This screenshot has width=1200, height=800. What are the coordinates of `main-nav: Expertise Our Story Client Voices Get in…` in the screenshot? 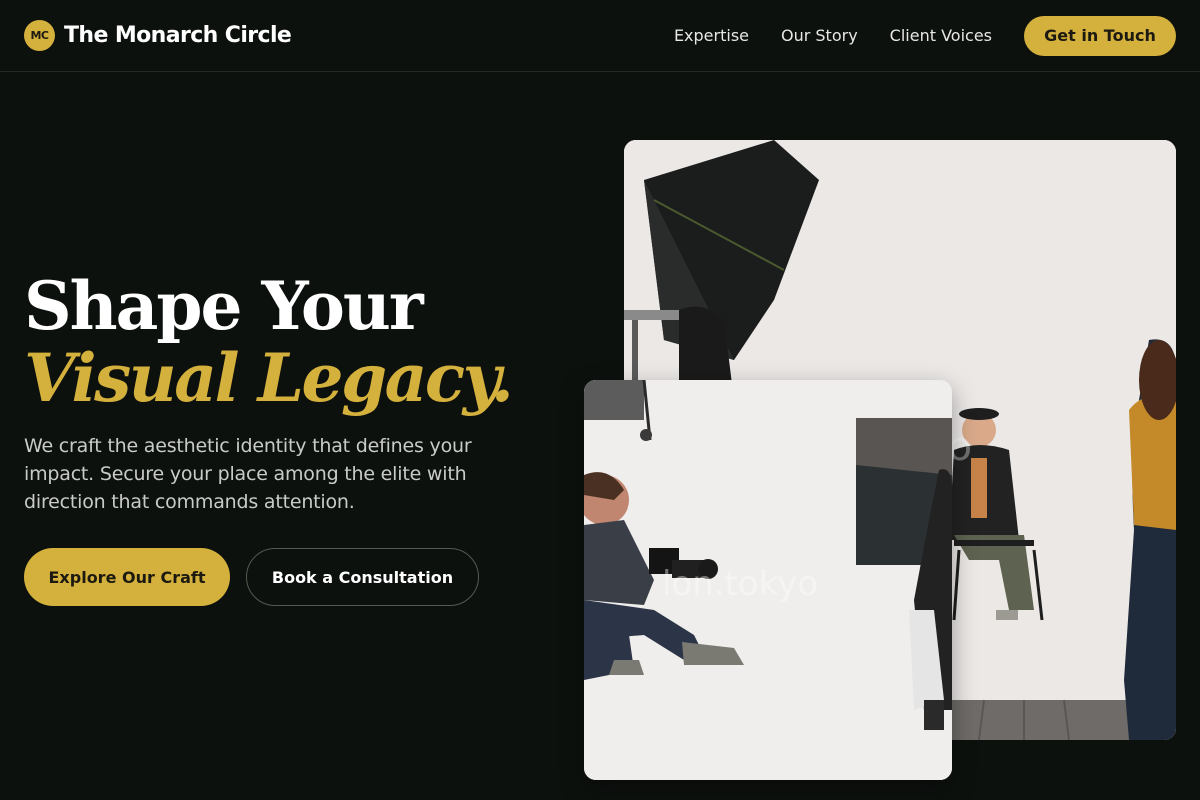 It's located at (925, 35).